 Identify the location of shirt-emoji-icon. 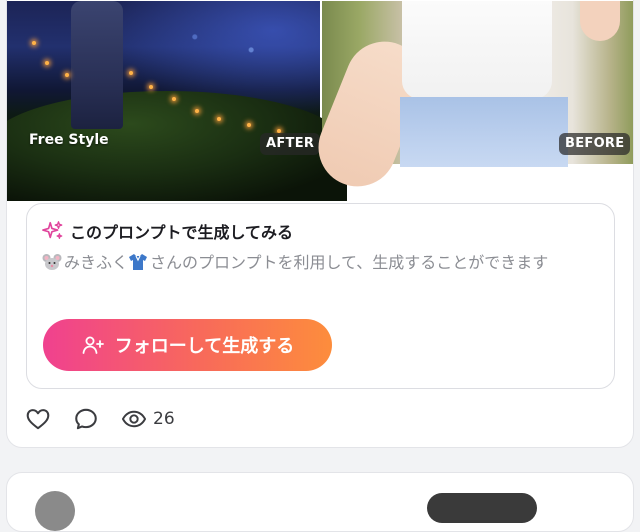
(138, 262).